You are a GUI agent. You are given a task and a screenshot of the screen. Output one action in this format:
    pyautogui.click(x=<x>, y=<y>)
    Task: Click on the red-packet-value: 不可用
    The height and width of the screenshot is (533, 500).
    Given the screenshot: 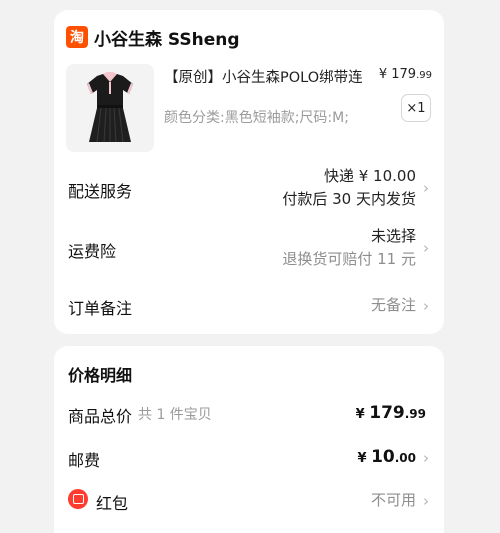 What is the action you would take?
    pyautogui.click(x=393, y=500)
    